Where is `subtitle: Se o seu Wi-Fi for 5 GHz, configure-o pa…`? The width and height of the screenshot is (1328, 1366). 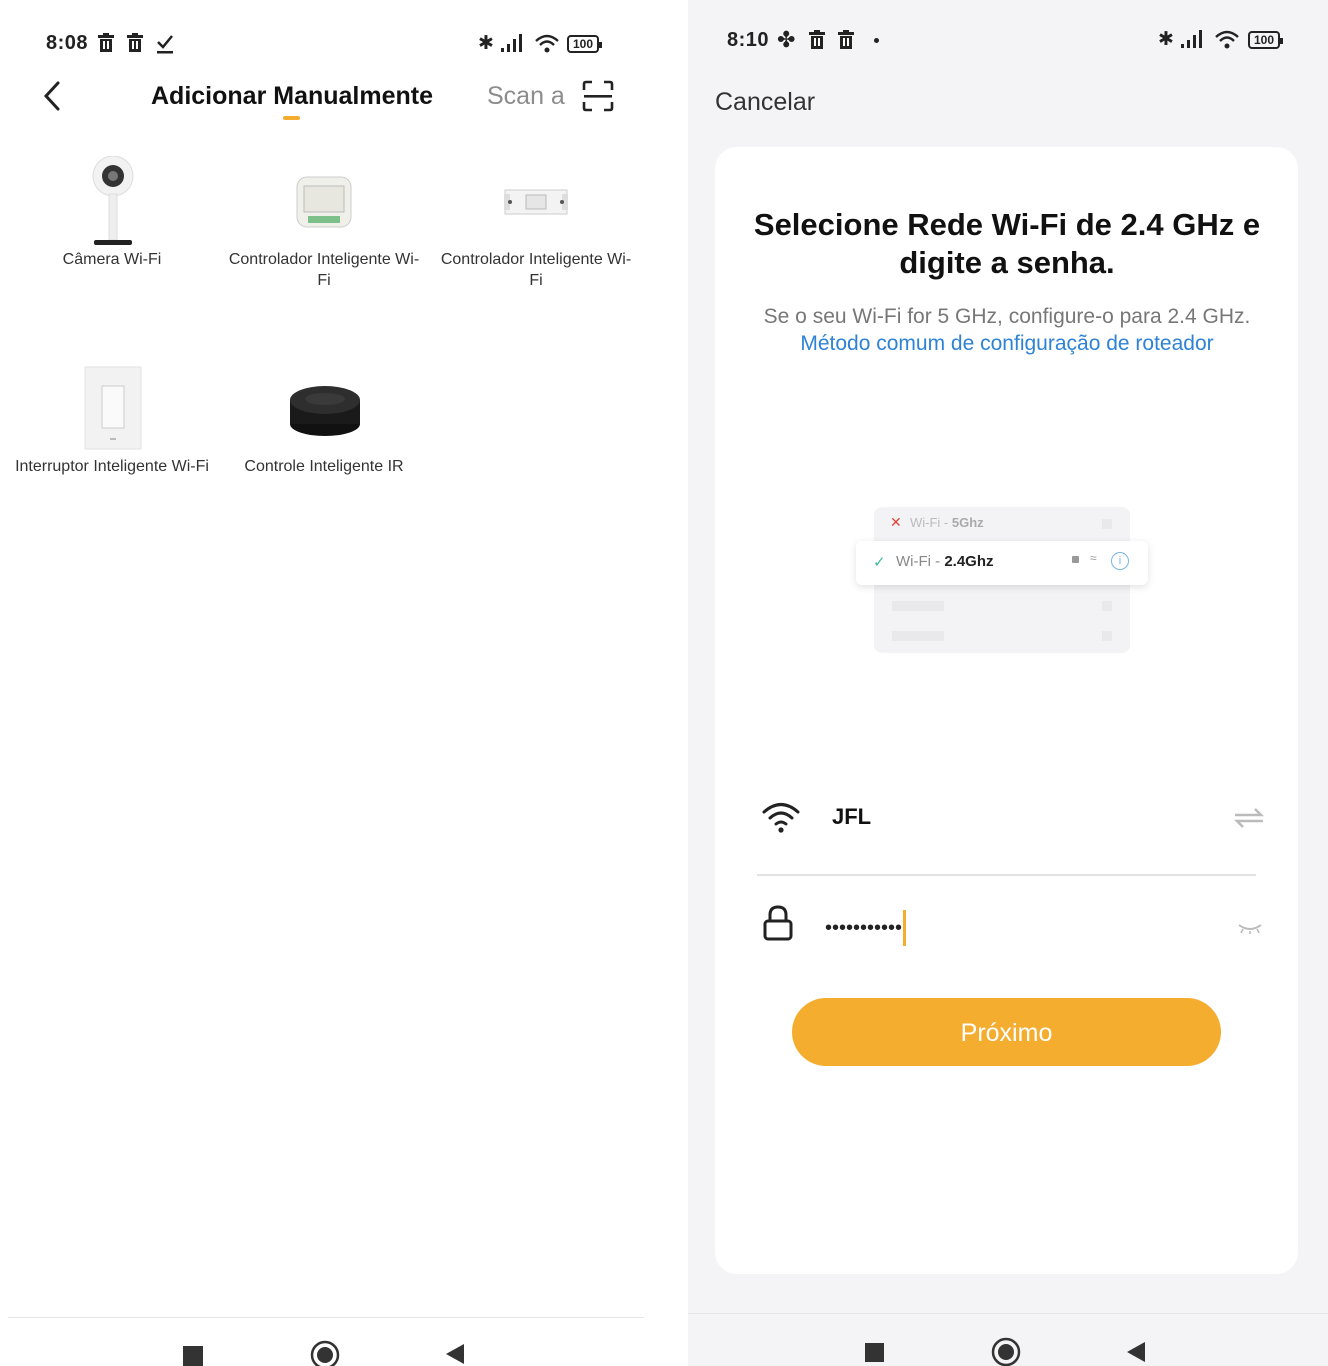 subtitle: Se o seu Wi-Fi for 5 GHz, configure-o pa… is located at coordinates (1007, 330).